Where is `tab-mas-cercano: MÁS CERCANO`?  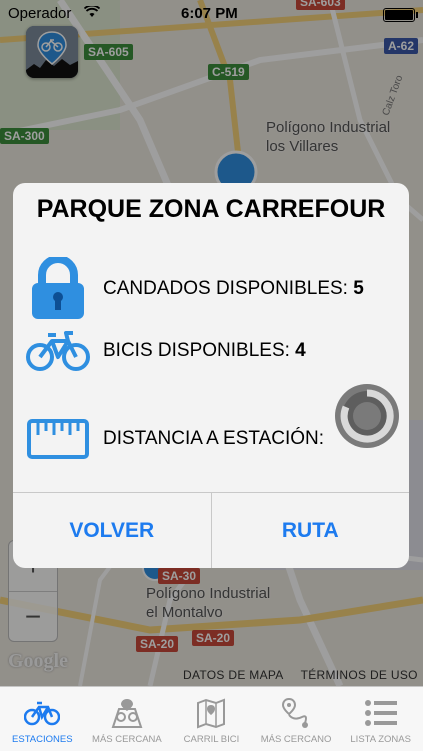 tab-mas-cercano: MÁS CERCANO is located at coordinates (296, 719).